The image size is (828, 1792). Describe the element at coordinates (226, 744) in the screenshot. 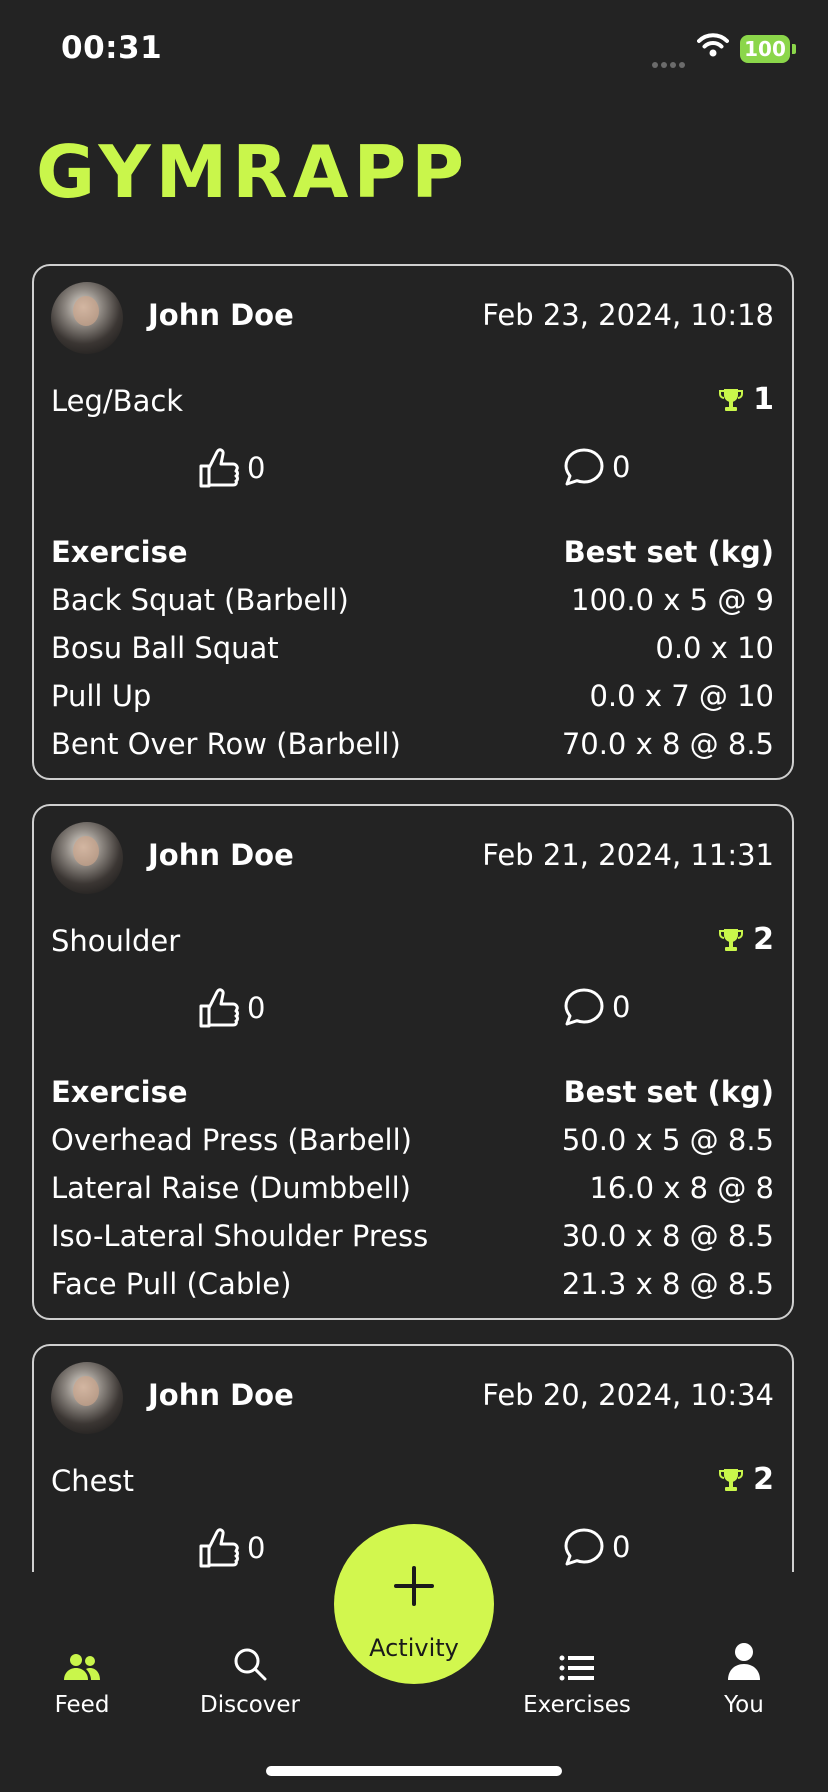

I see `exercise-name: Bent Over Row (Barbell)` at that location.